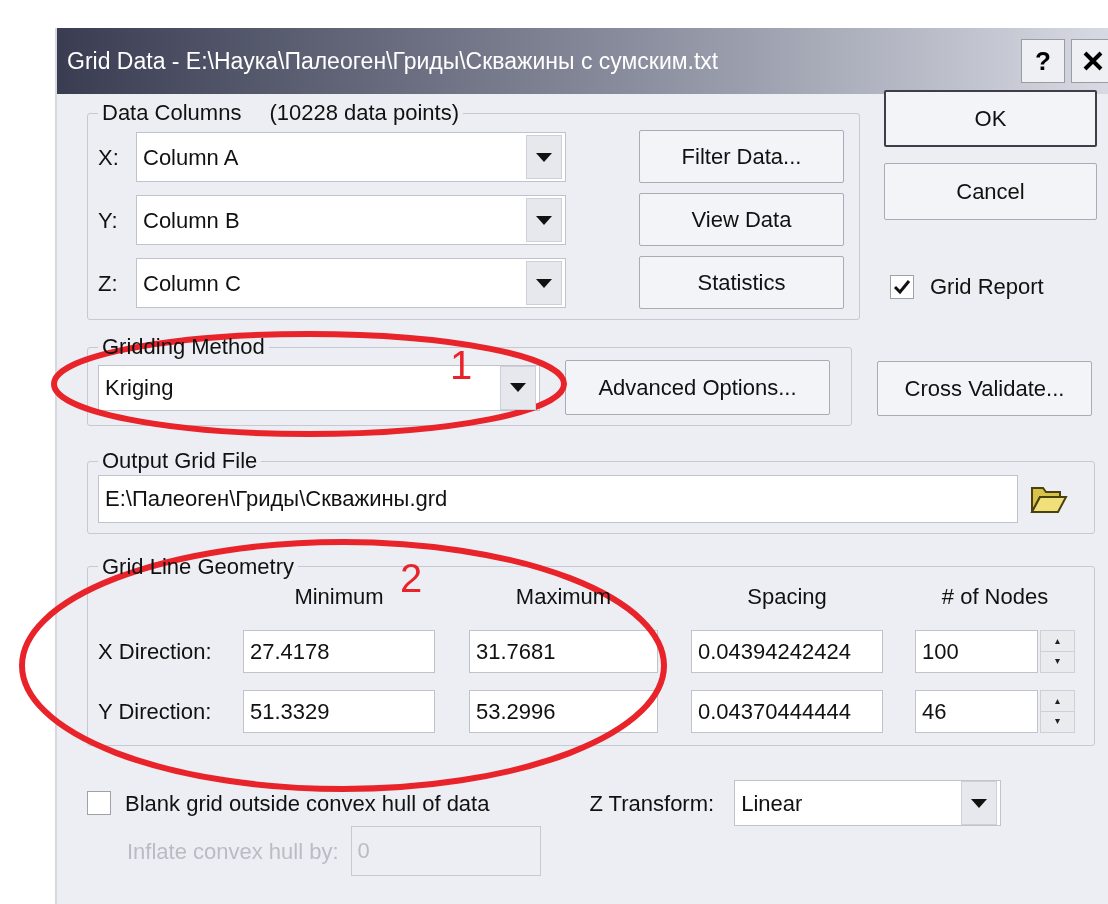 This screenshot has height=904, width=1108. Describe the element at coordinates (787, 597) in the screenshot. I see `column-header: Spacing` at that location.